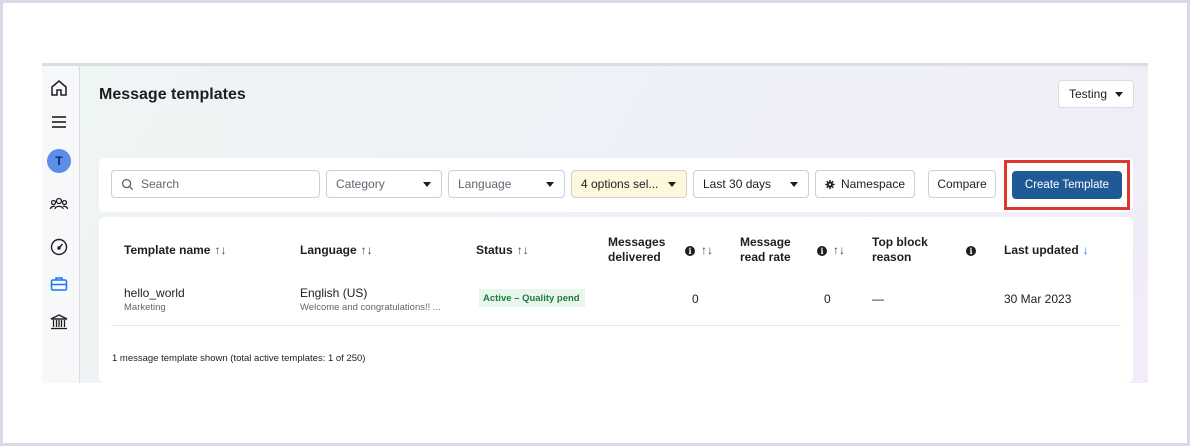 This screenshot has height=446, width=1190. Describe the element at coordinates (892, 257) in the screenshot. I see `column-header-label: reason` at that location.